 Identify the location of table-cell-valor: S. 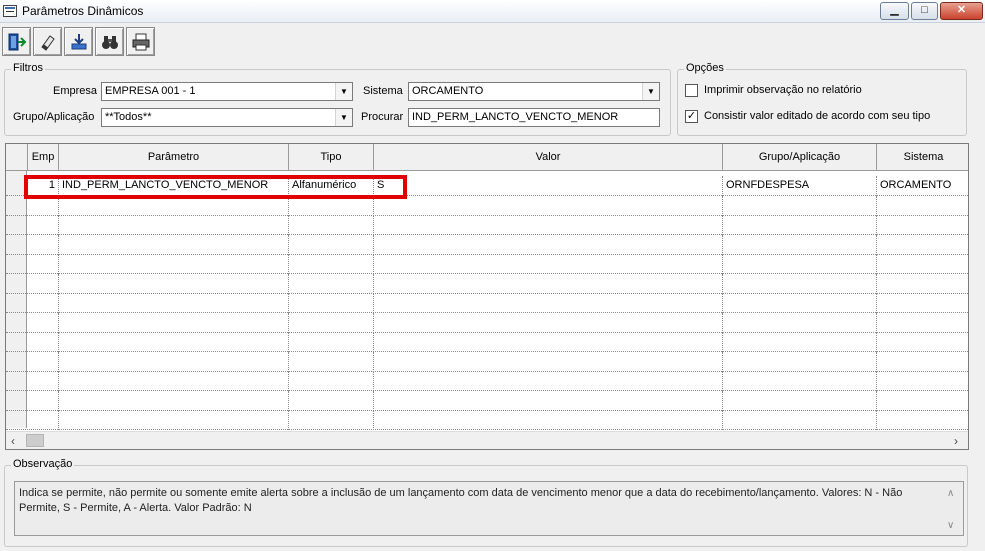
(548, 186).